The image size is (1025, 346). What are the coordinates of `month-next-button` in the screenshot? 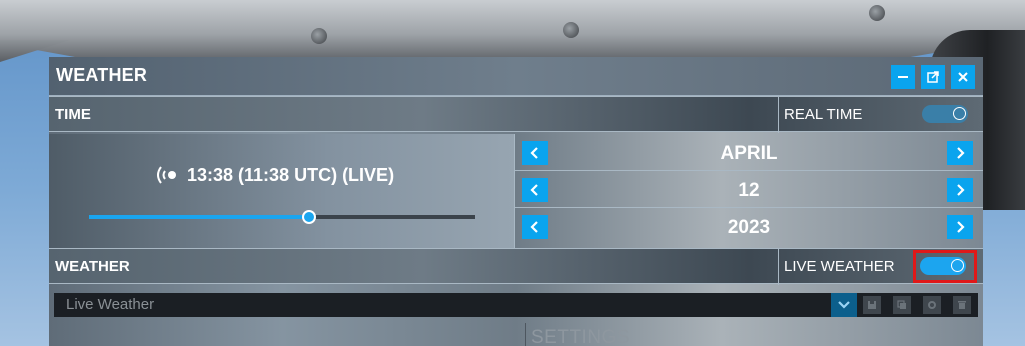 It's located at (960, 153).